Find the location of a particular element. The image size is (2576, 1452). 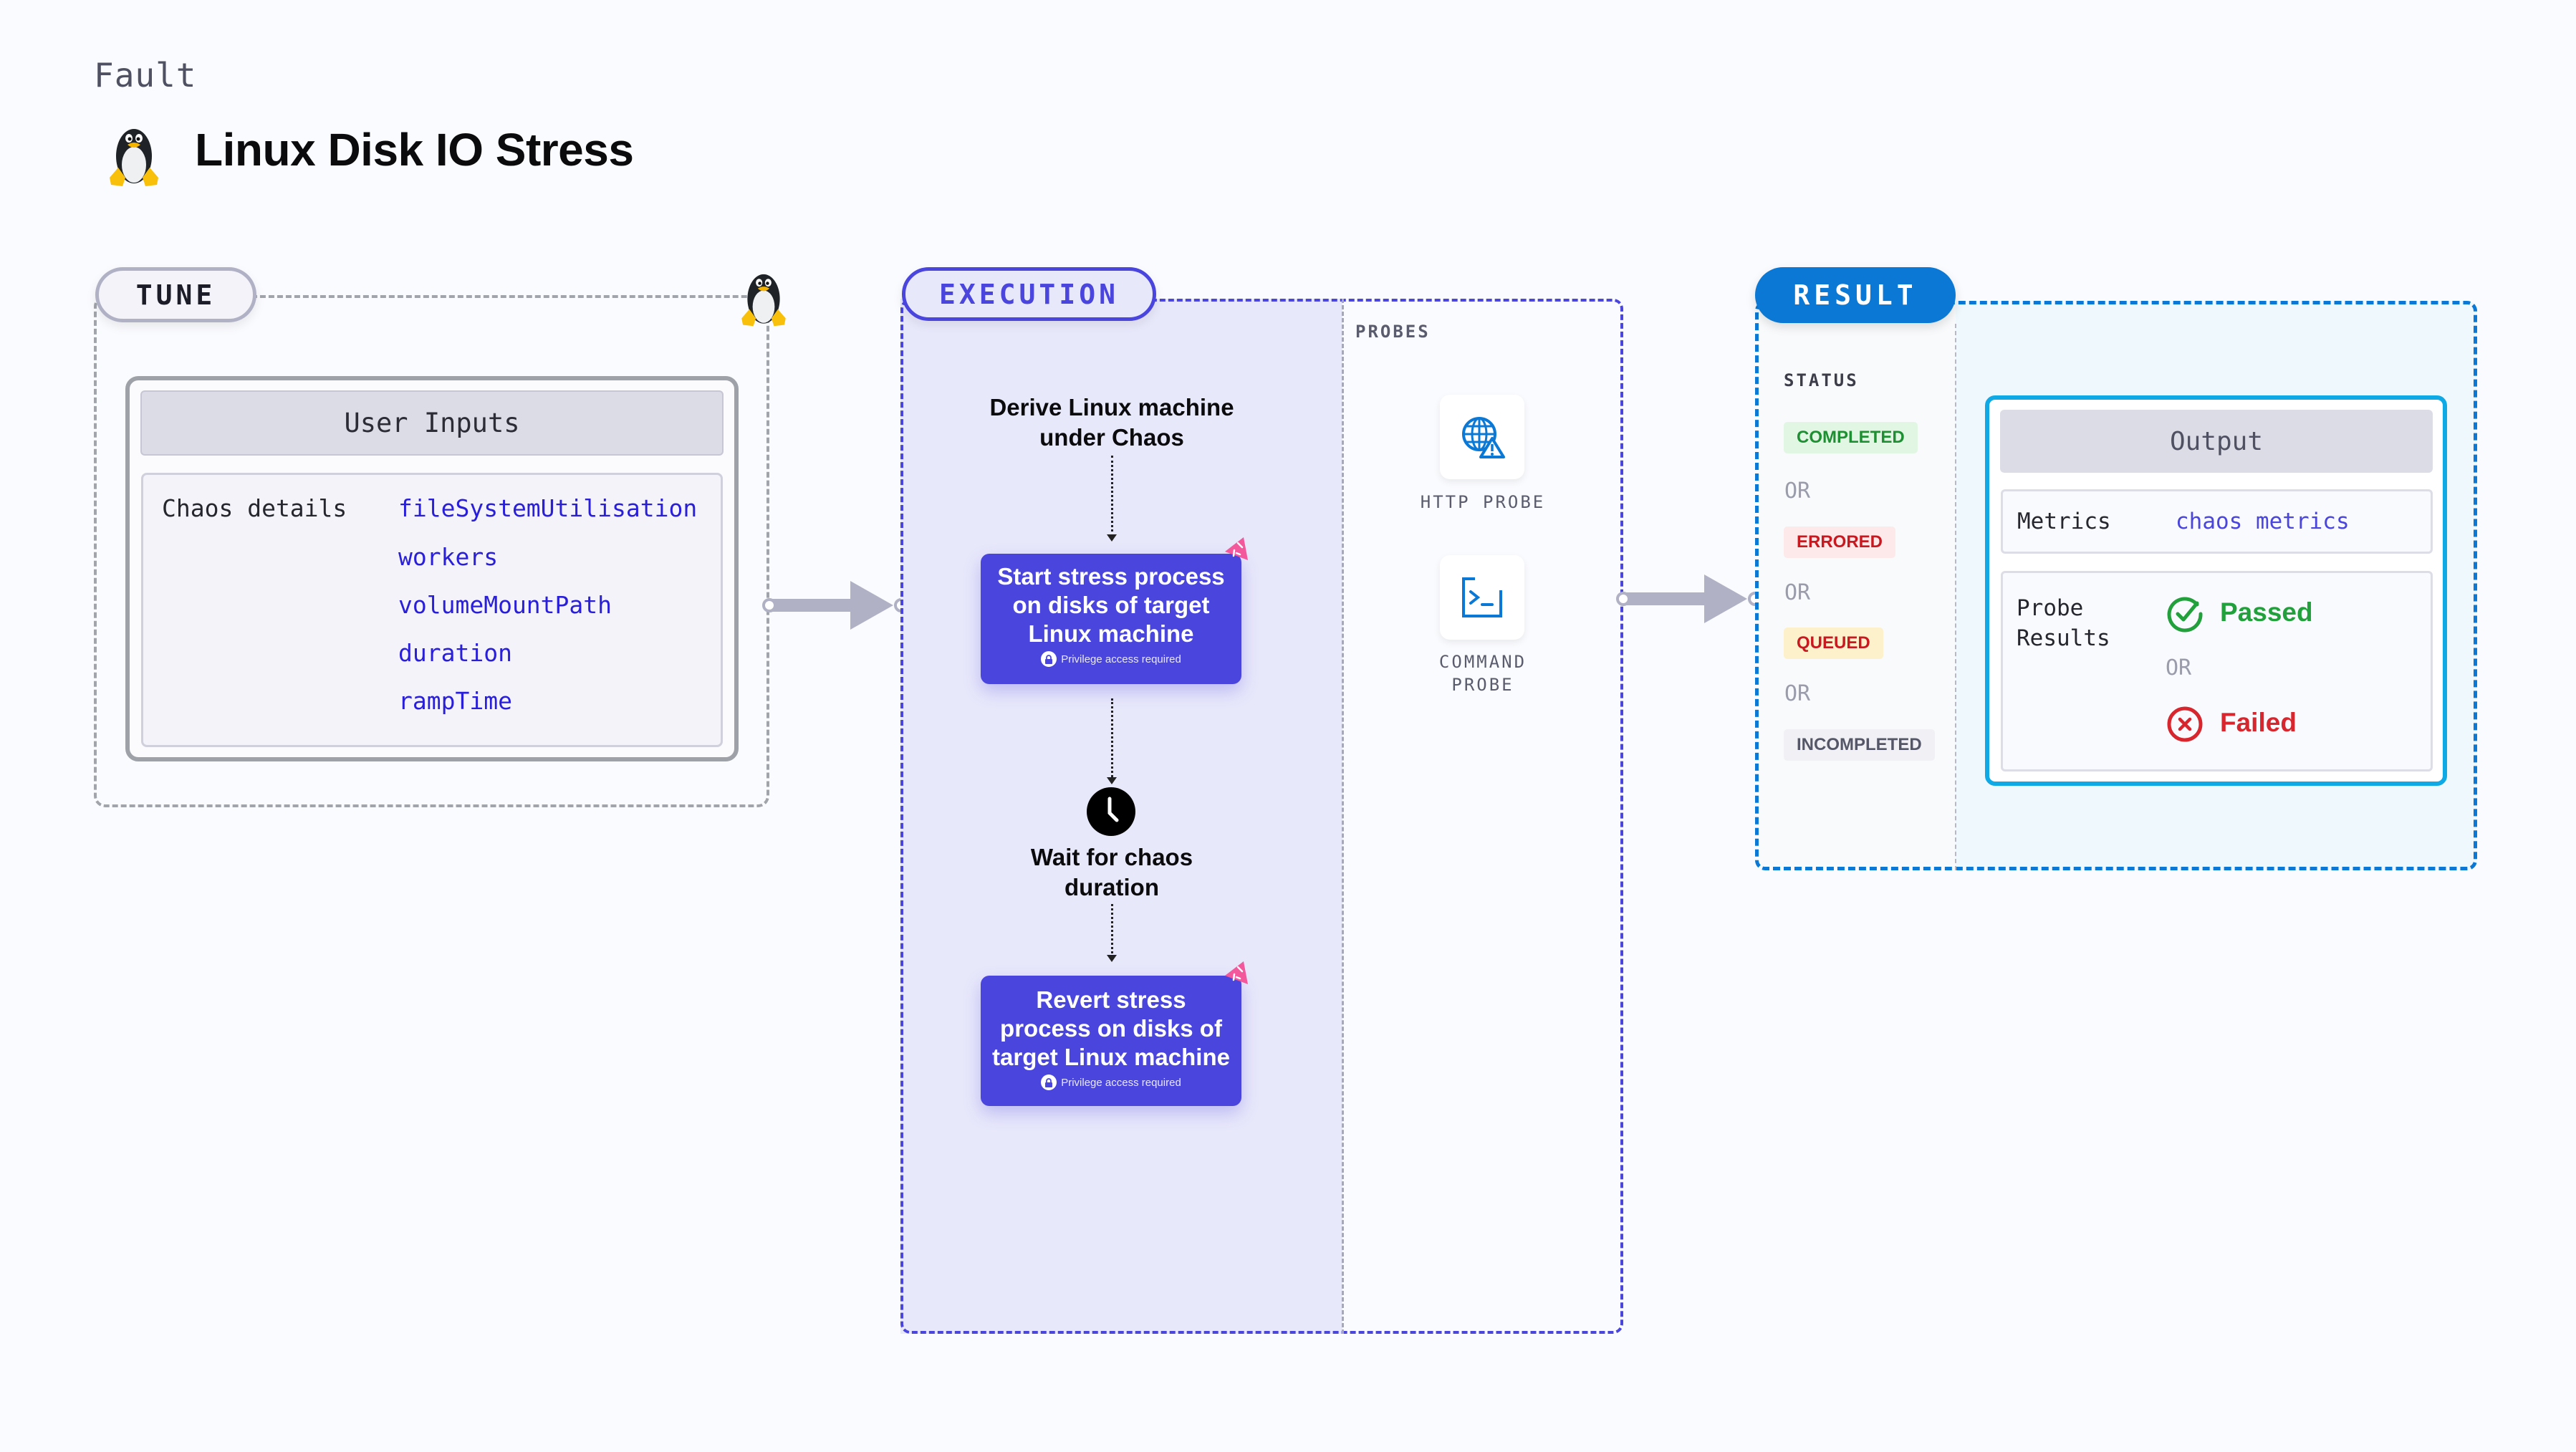

param-filesystemutilisation: fileSystemUtilisation is located at coordinates (548, 508).